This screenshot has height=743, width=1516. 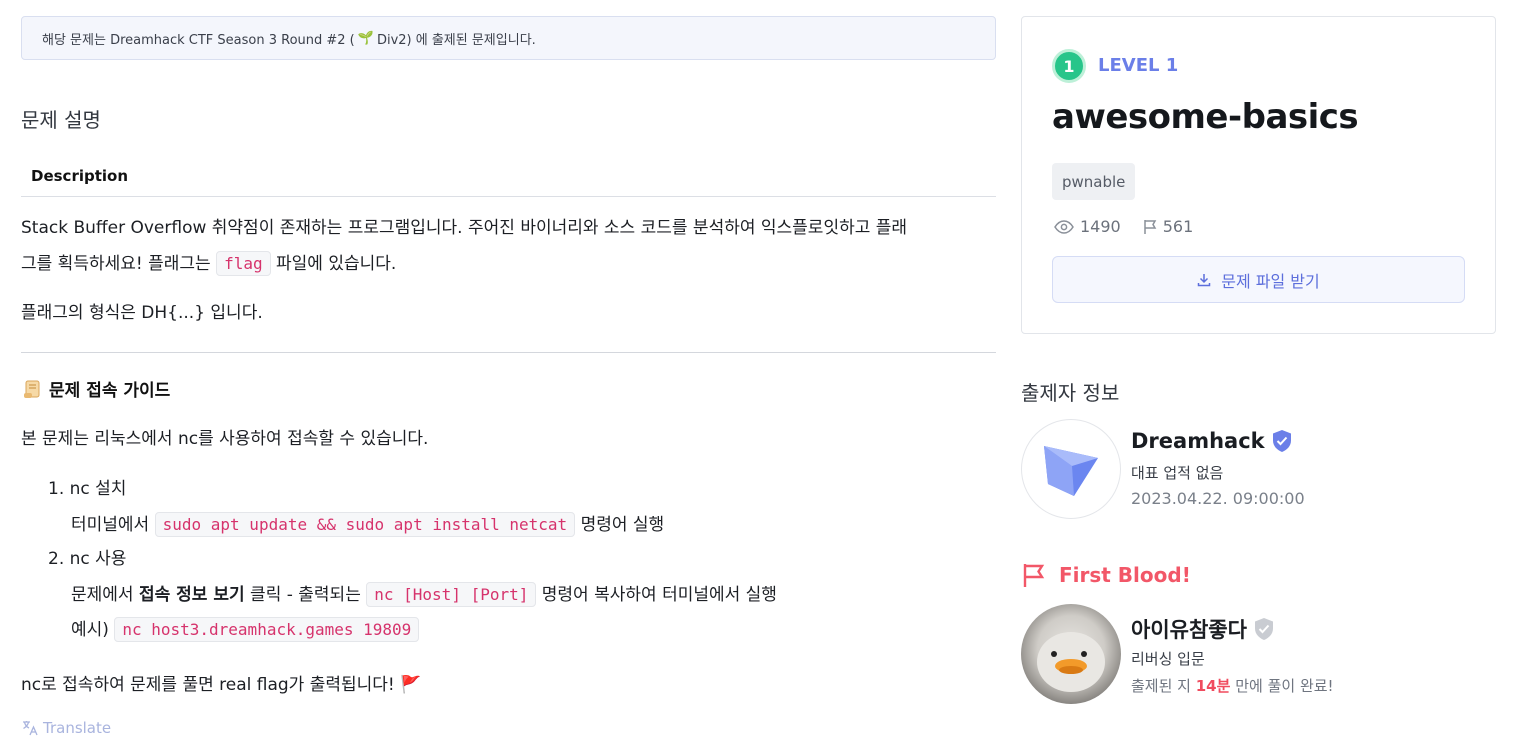 I want to click on red-flag-icon: 🚩, so click(x=411, y=685).